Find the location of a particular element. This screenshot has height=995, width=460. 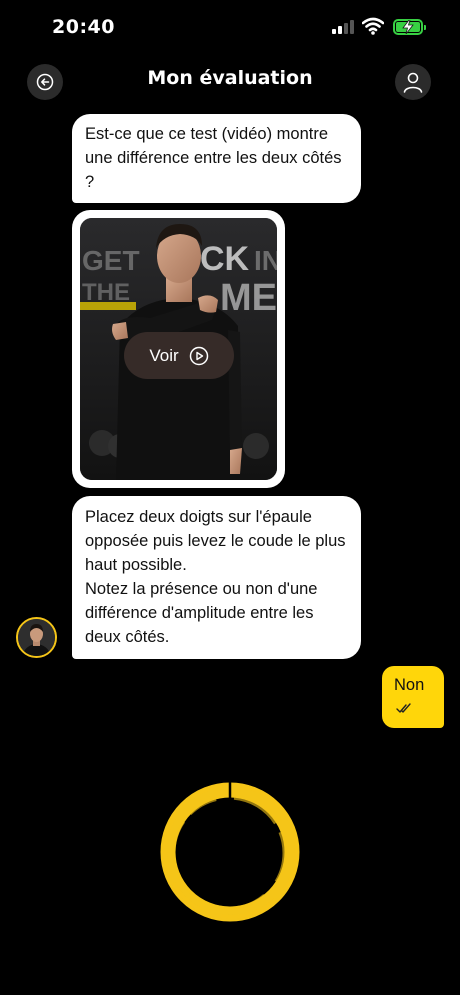

video-bubble: GET CK IN THE ME Voir is located at coordinates (178, 349).